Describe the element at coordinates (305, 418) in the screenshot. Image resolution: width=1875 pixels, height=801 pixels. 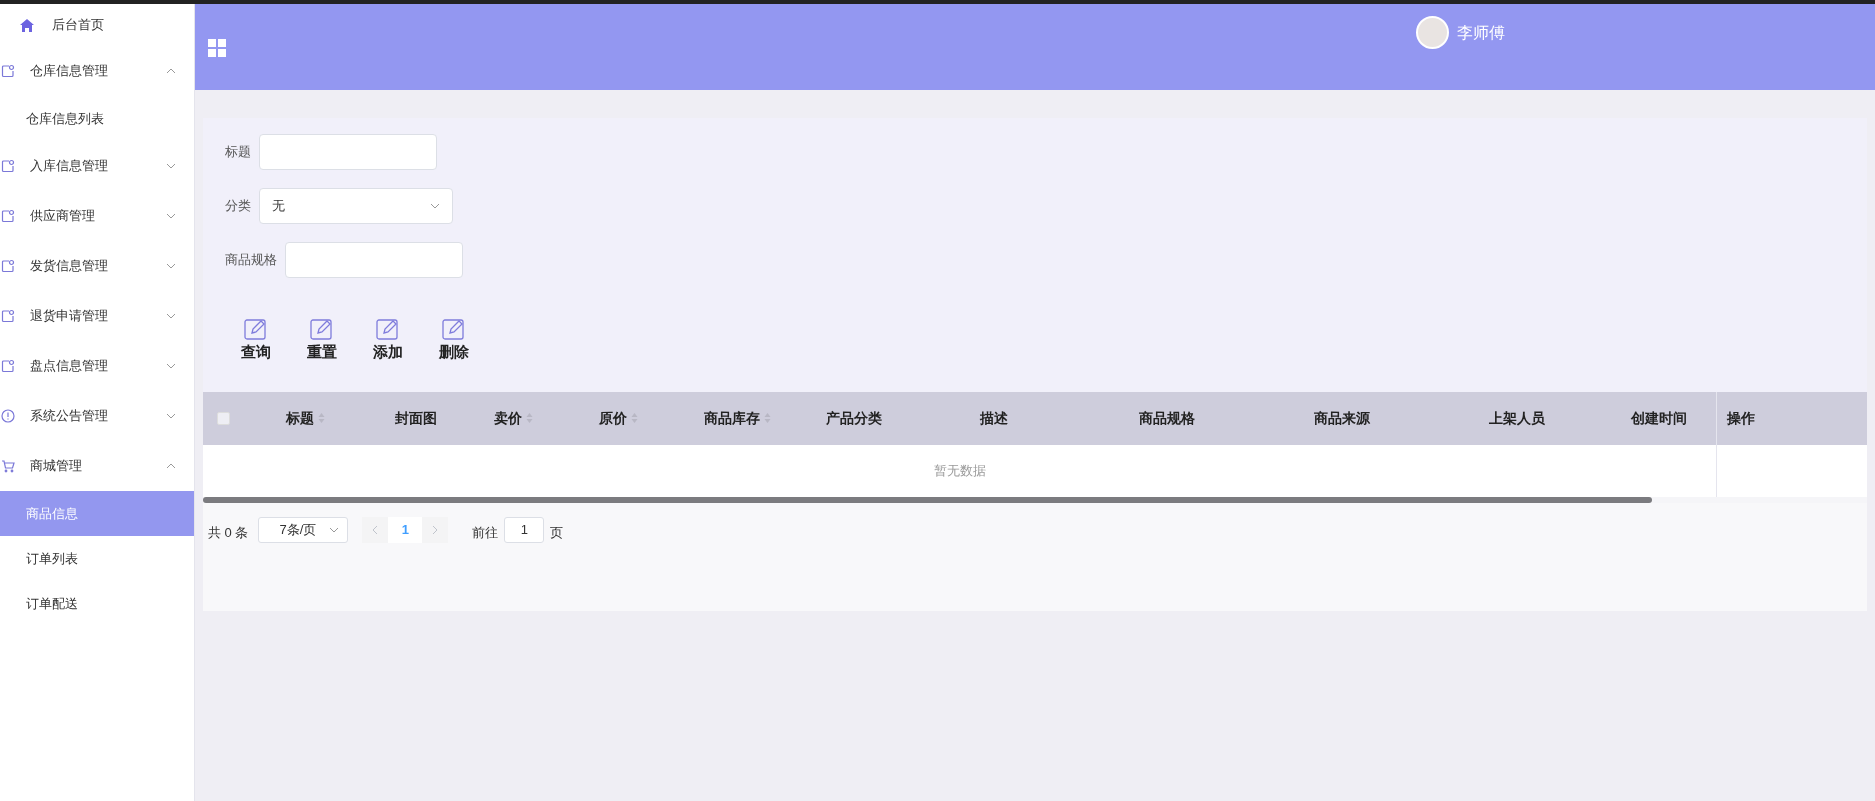
I see `column-header: 标题` at that location.